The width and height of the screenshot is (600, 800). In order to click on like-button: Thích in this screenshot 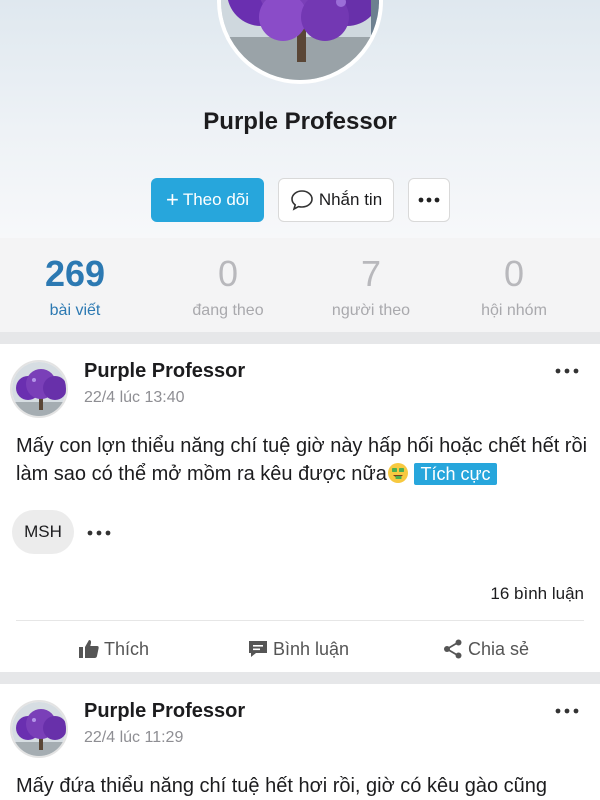, I will do `click(113, 649)`.